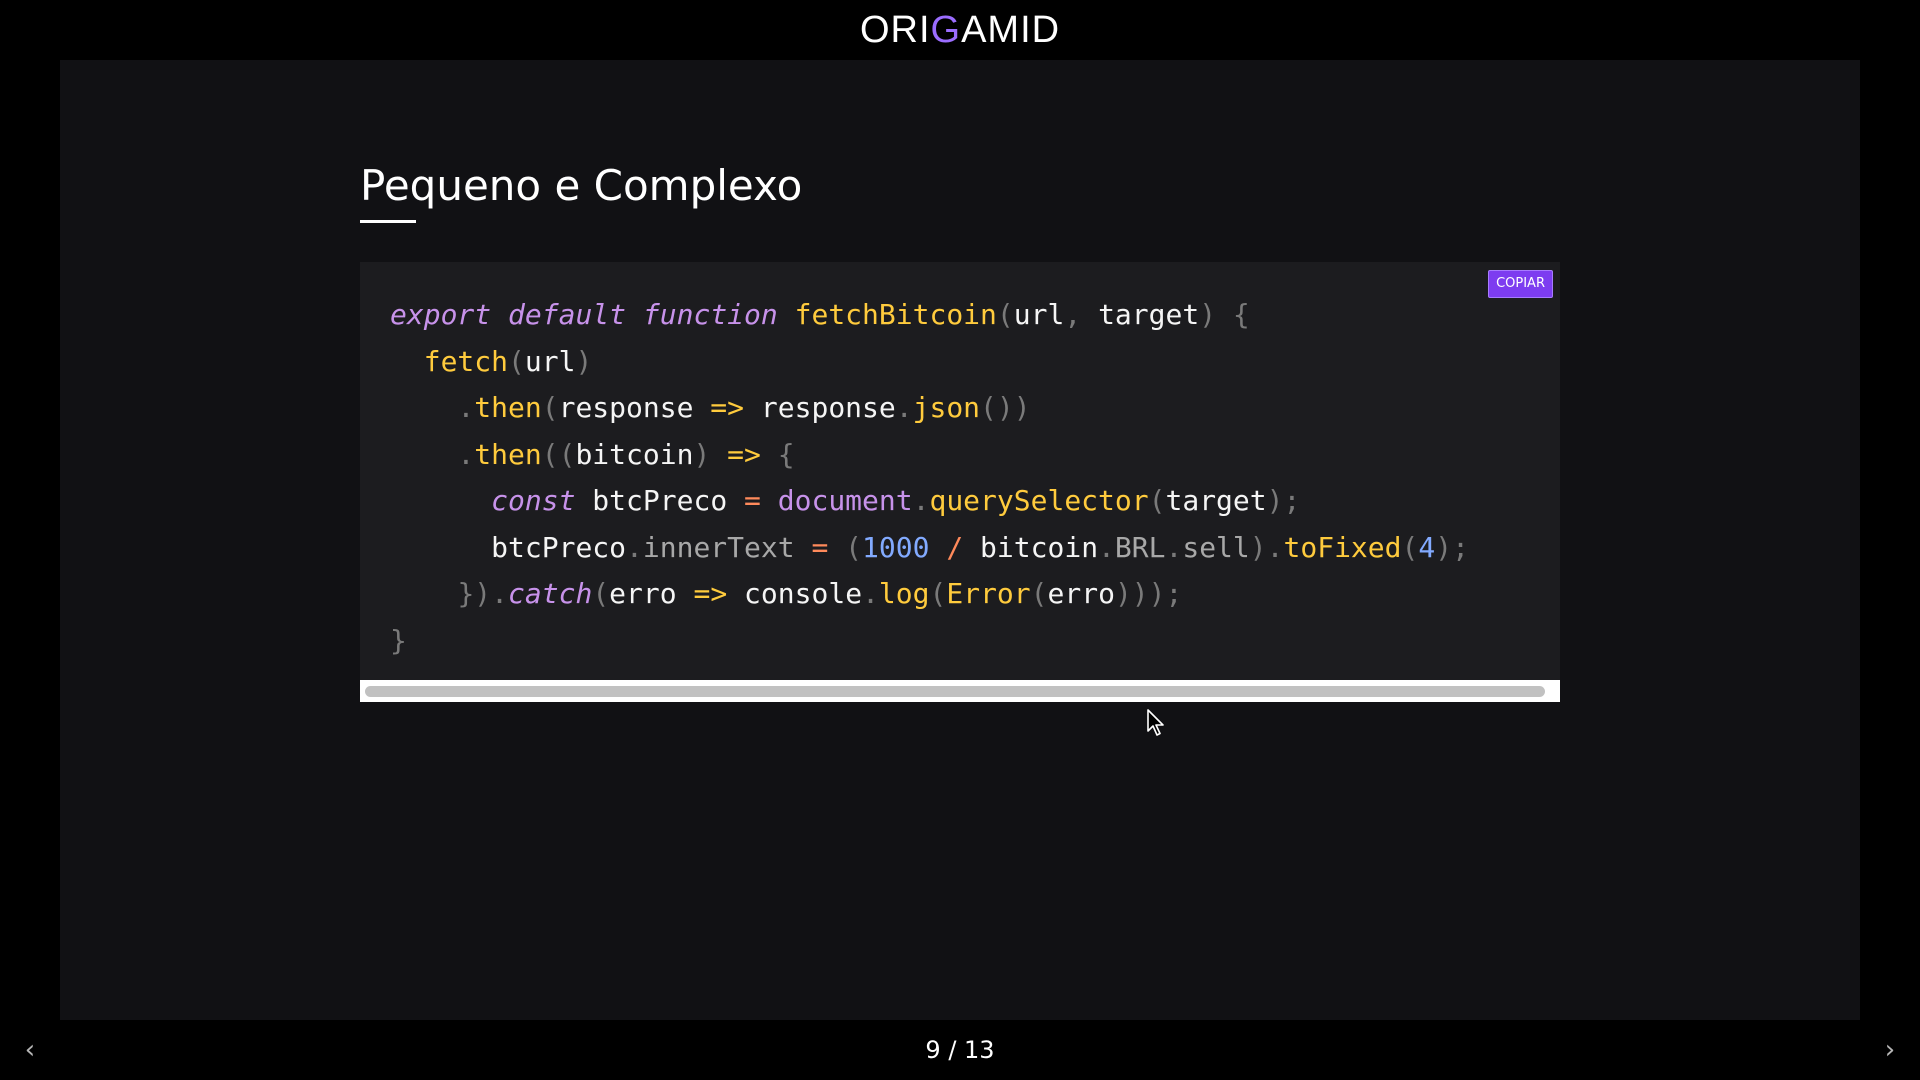 The image size is (1920, 1080). I want to click on code-token: )));, so click(1148, 593).